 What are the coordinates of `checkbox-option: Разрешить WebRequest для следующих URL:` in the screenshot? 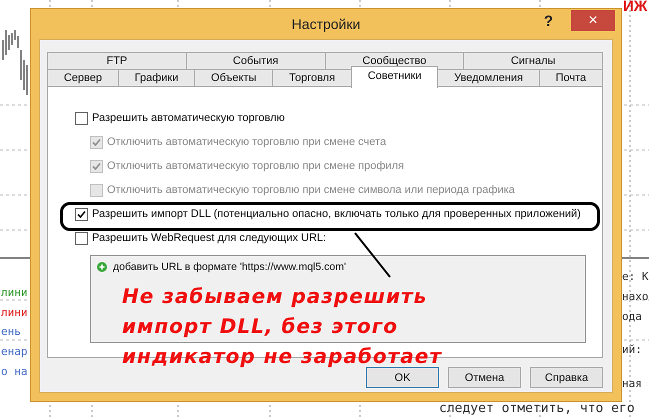 It's located at (330, 238).